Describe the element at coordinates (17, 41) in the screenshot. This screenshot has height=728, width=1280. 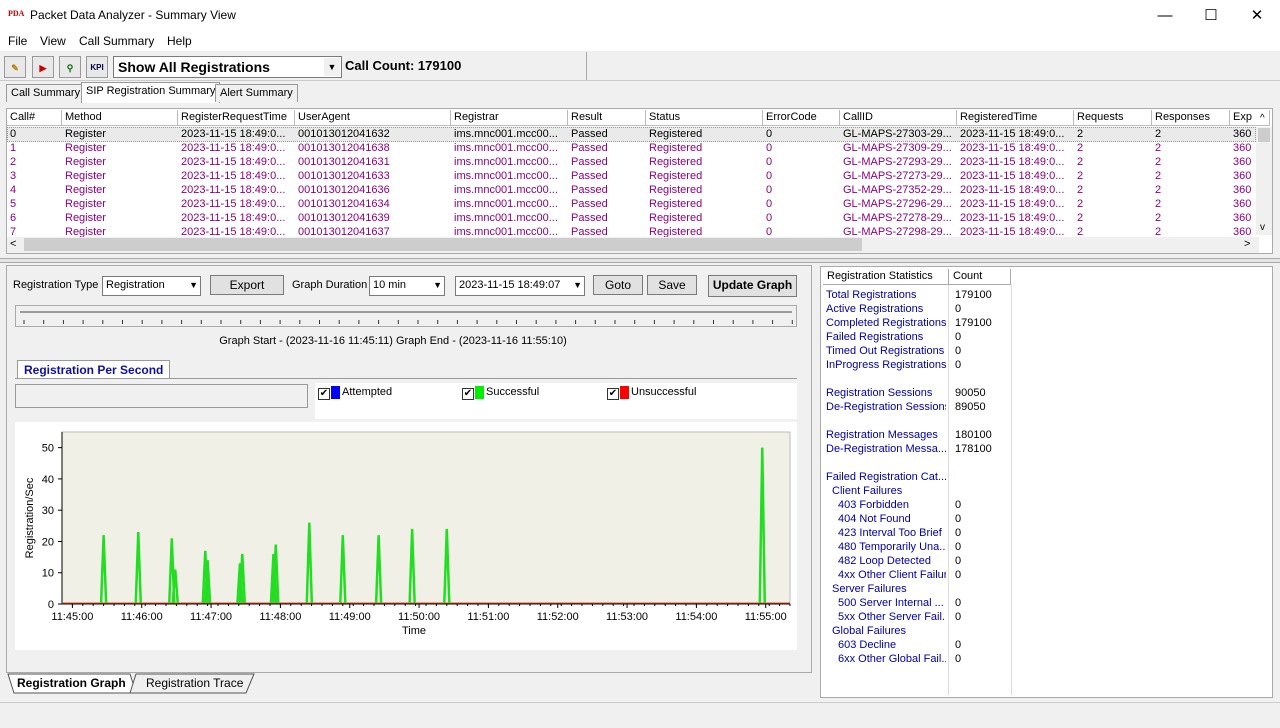
I see `menu-file: File` at that location.